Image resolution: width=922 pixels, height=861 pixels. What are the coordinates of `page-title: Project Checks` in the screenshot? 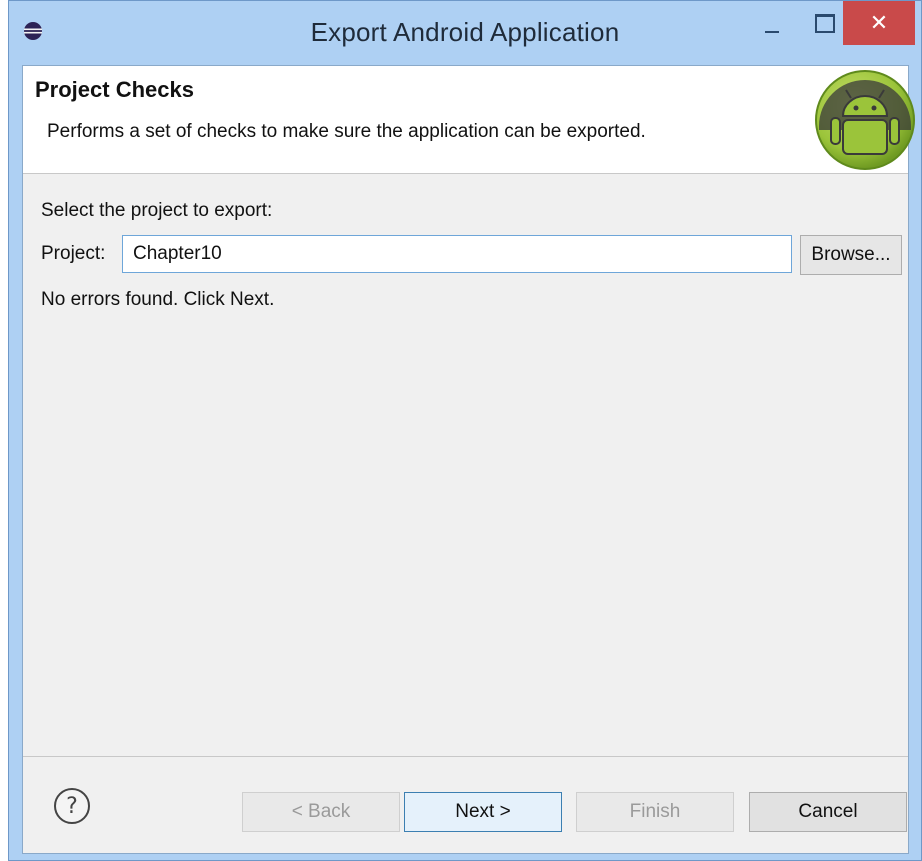 It's located at (114, 89).